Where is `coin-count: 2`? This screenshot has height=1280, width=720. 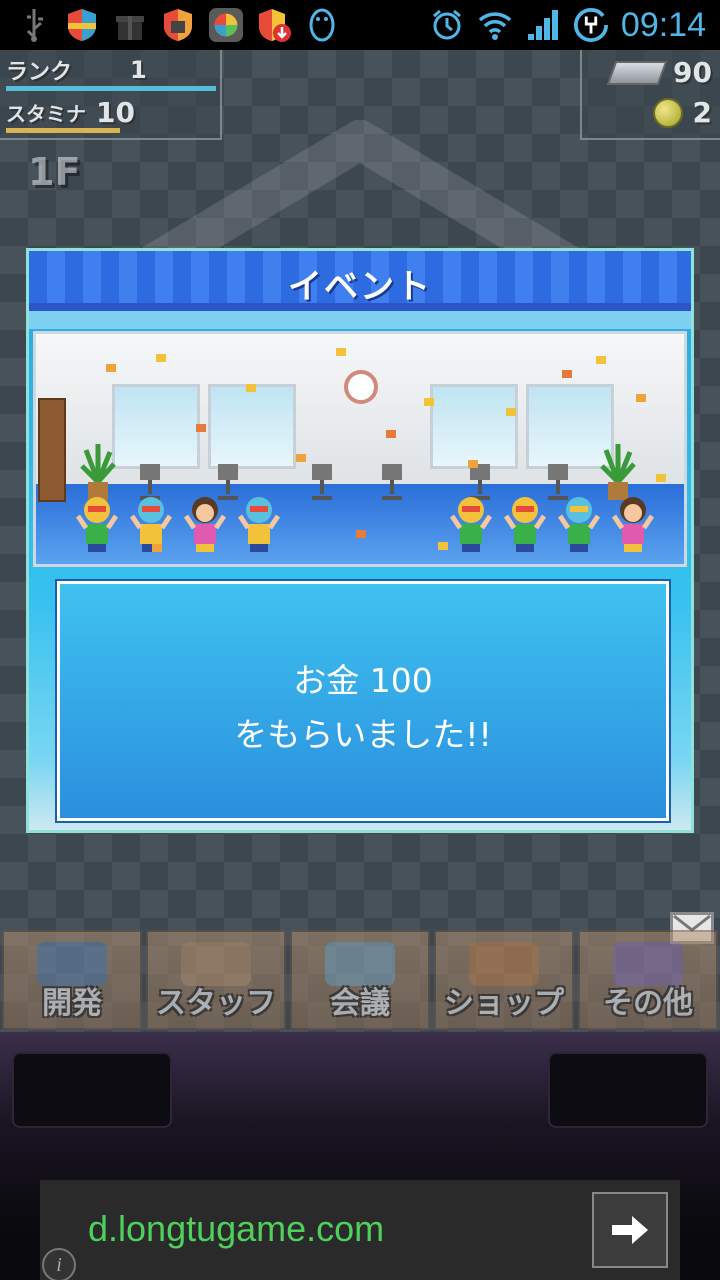 coin-count: 2 is located at coordinates (702, 112).